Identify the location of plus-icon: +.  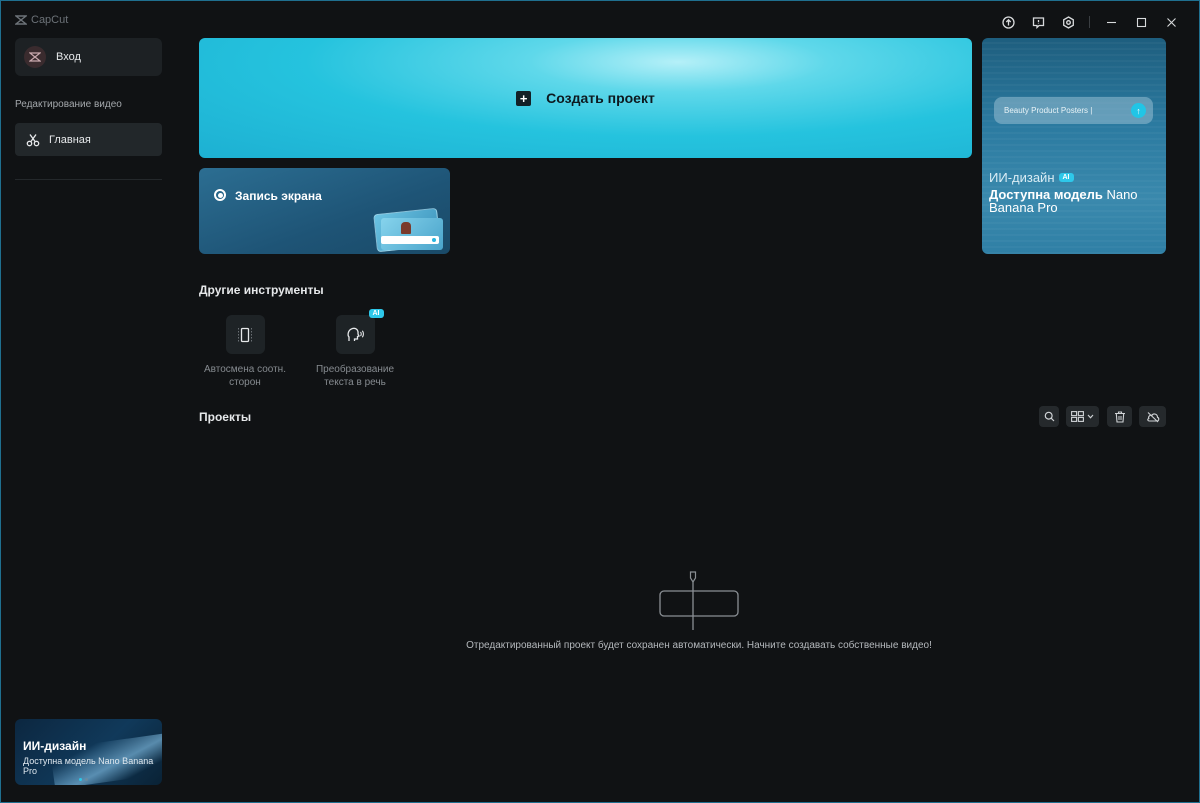
(524, 98).